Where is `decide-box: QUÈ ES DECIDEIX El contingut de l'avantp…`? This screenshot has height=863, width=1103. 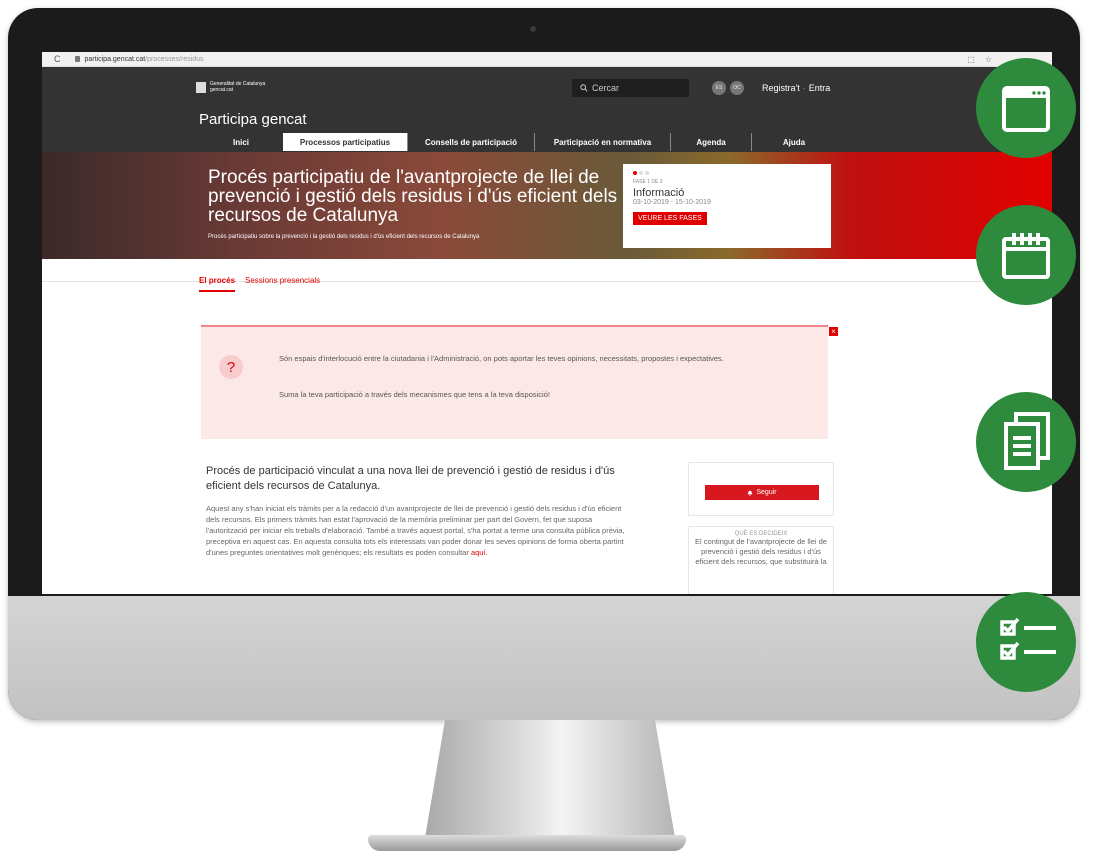
decide-box: QUÈ ES DECIDEIX El contingut de l'avantp… is located at coordinates (761, 560).